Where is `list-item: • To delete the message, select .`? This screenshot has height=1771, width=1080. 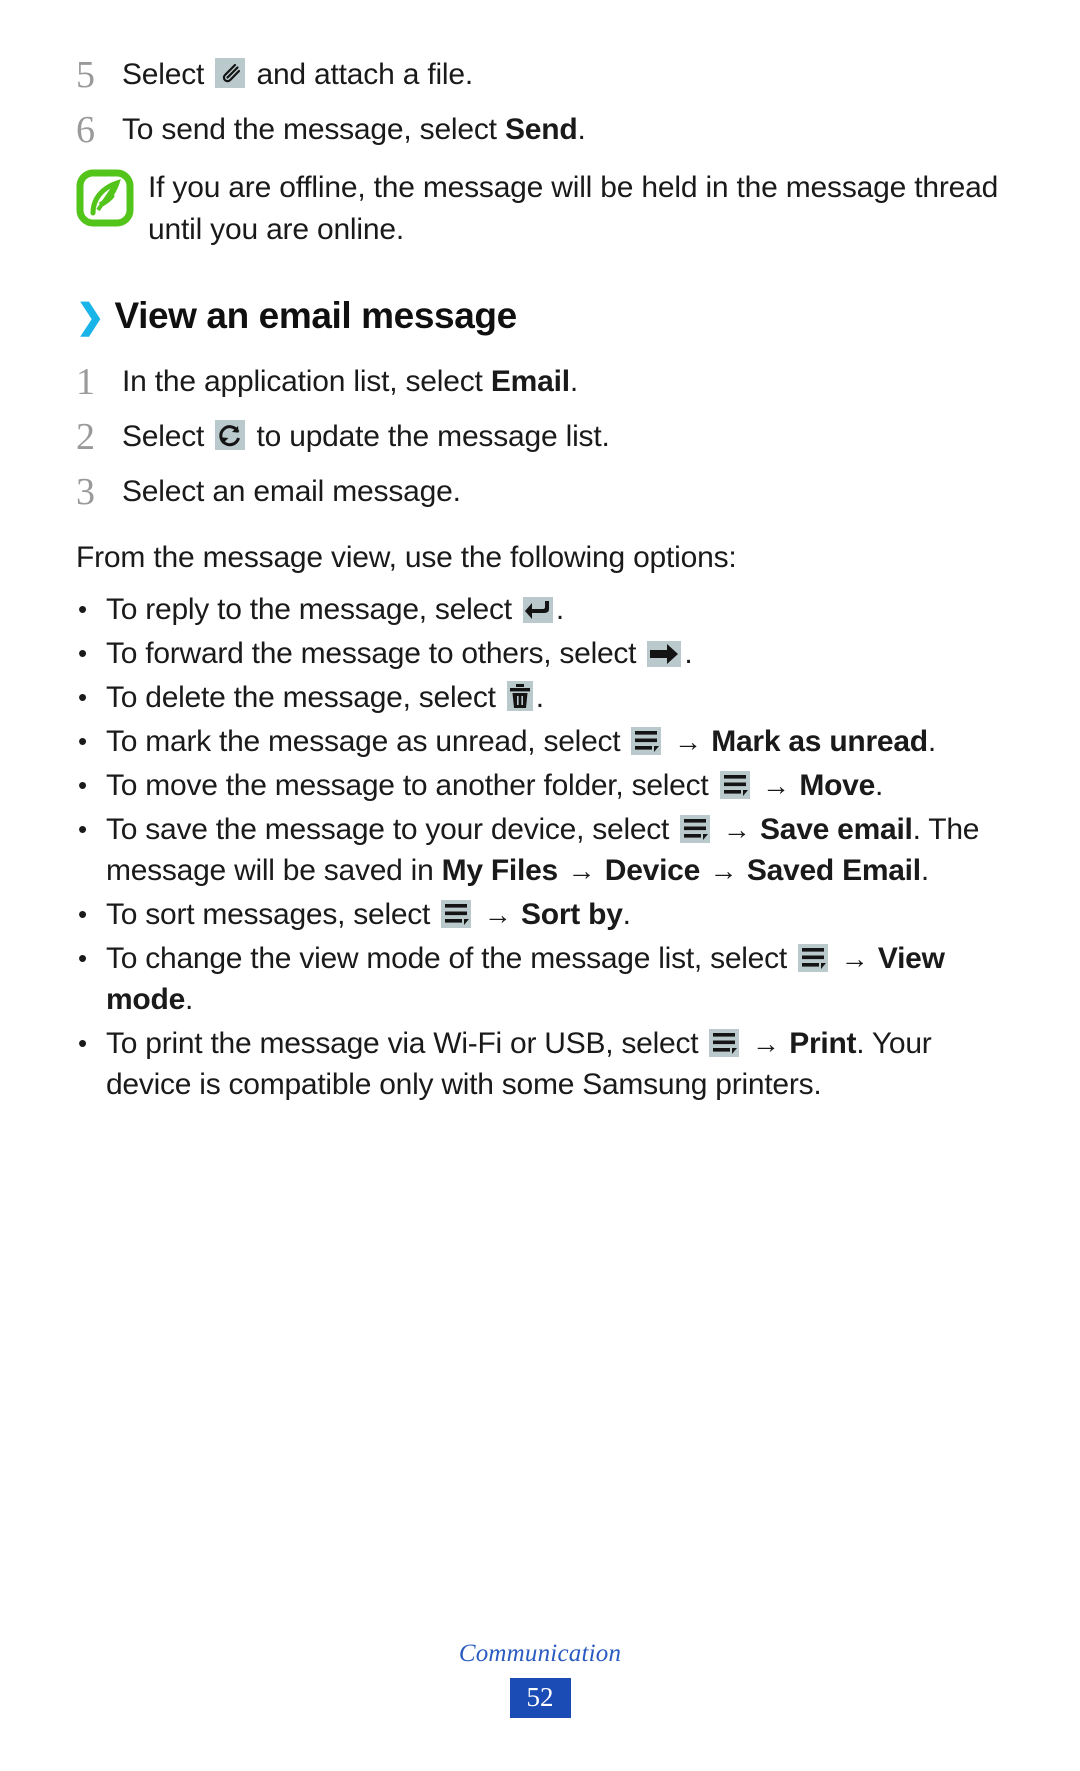
list-item: • To delete the message, select . is located at coordinates (541, 697).